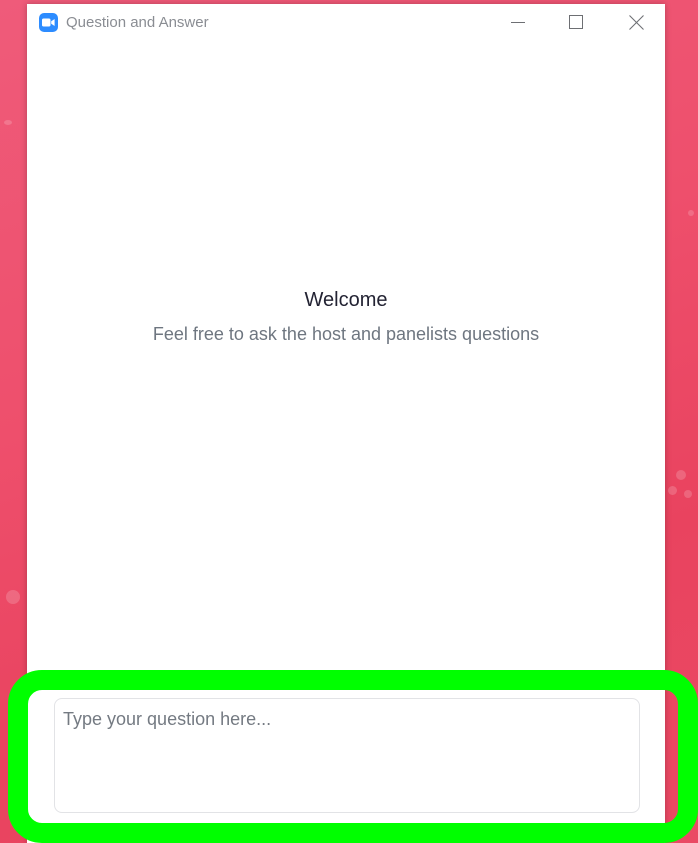  I want to click on question-input-box, so click(347, 755).